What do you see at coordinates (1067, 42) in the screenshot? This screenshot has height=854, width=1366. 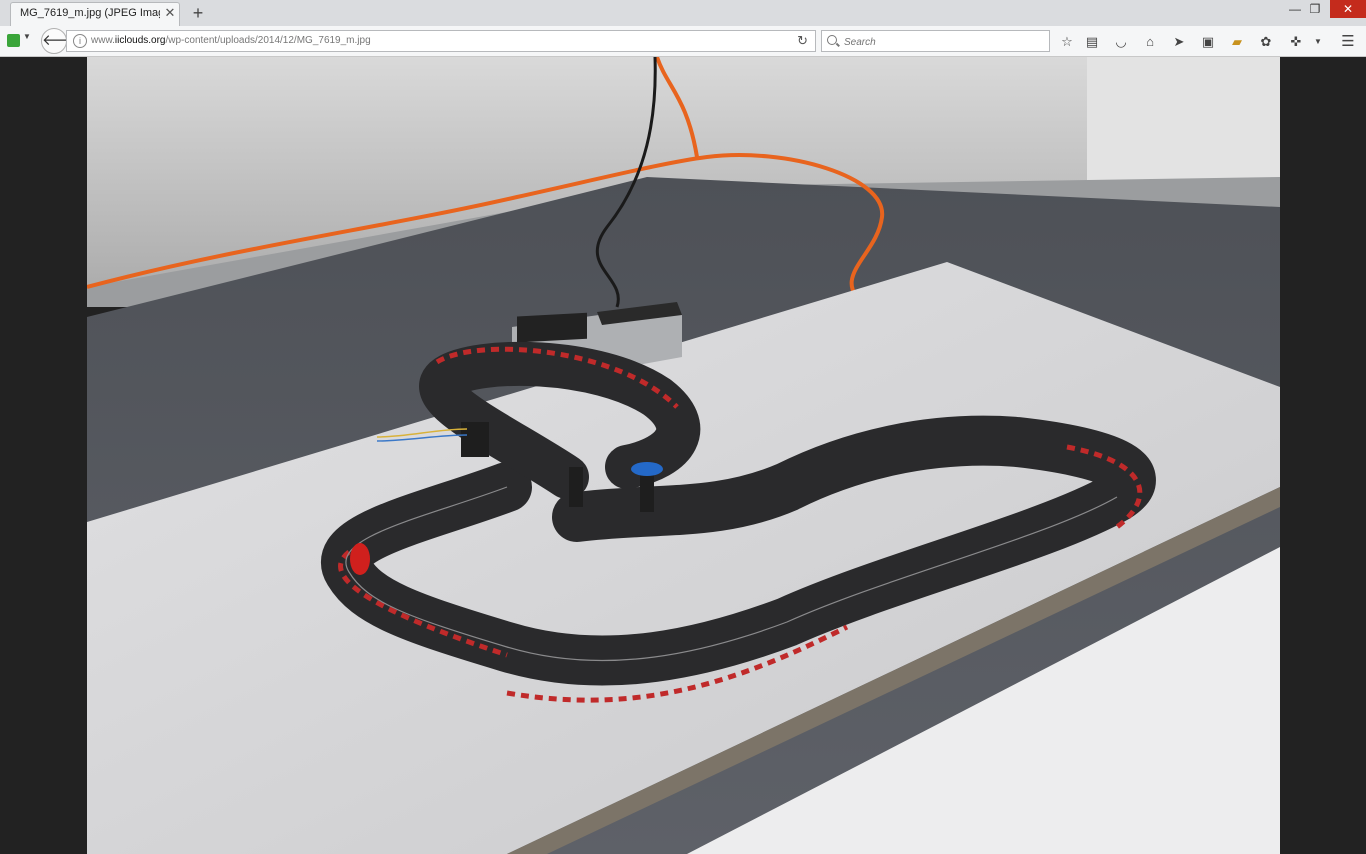 I see `star-icon: ☆` at bounding box center [1067, 42].